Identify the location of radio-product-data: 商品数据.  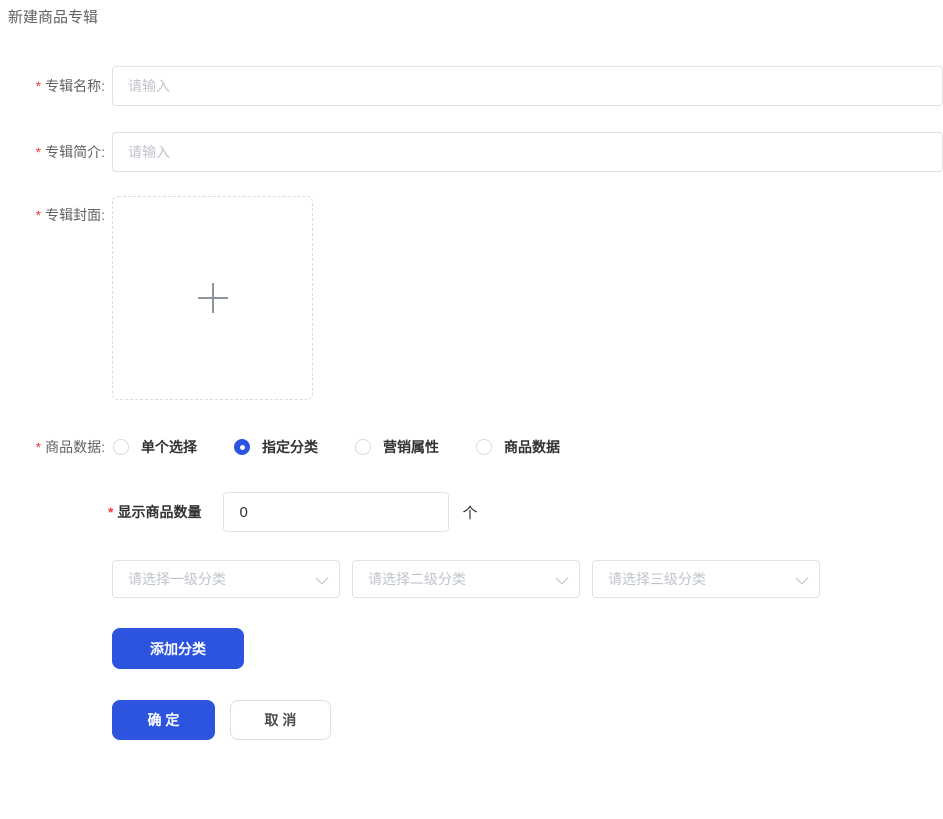
(518, 447).